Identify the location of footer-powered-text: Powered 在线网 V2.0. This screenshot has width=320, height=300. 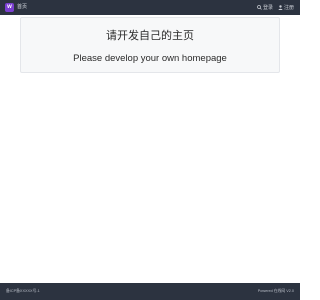
(275, 291).